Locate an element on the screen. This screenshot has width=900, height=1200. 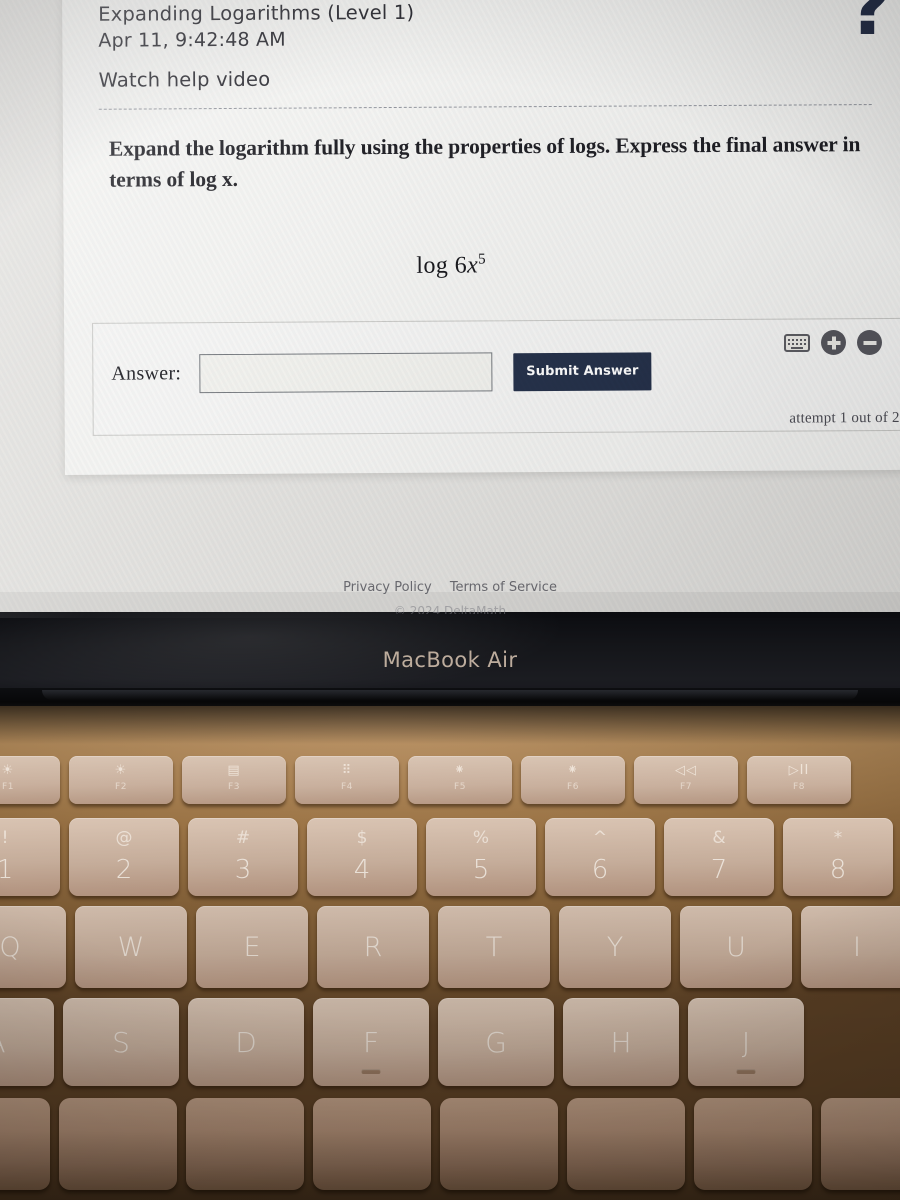
brightness-up-icon: ☀ is located at coordinates (121, 770).